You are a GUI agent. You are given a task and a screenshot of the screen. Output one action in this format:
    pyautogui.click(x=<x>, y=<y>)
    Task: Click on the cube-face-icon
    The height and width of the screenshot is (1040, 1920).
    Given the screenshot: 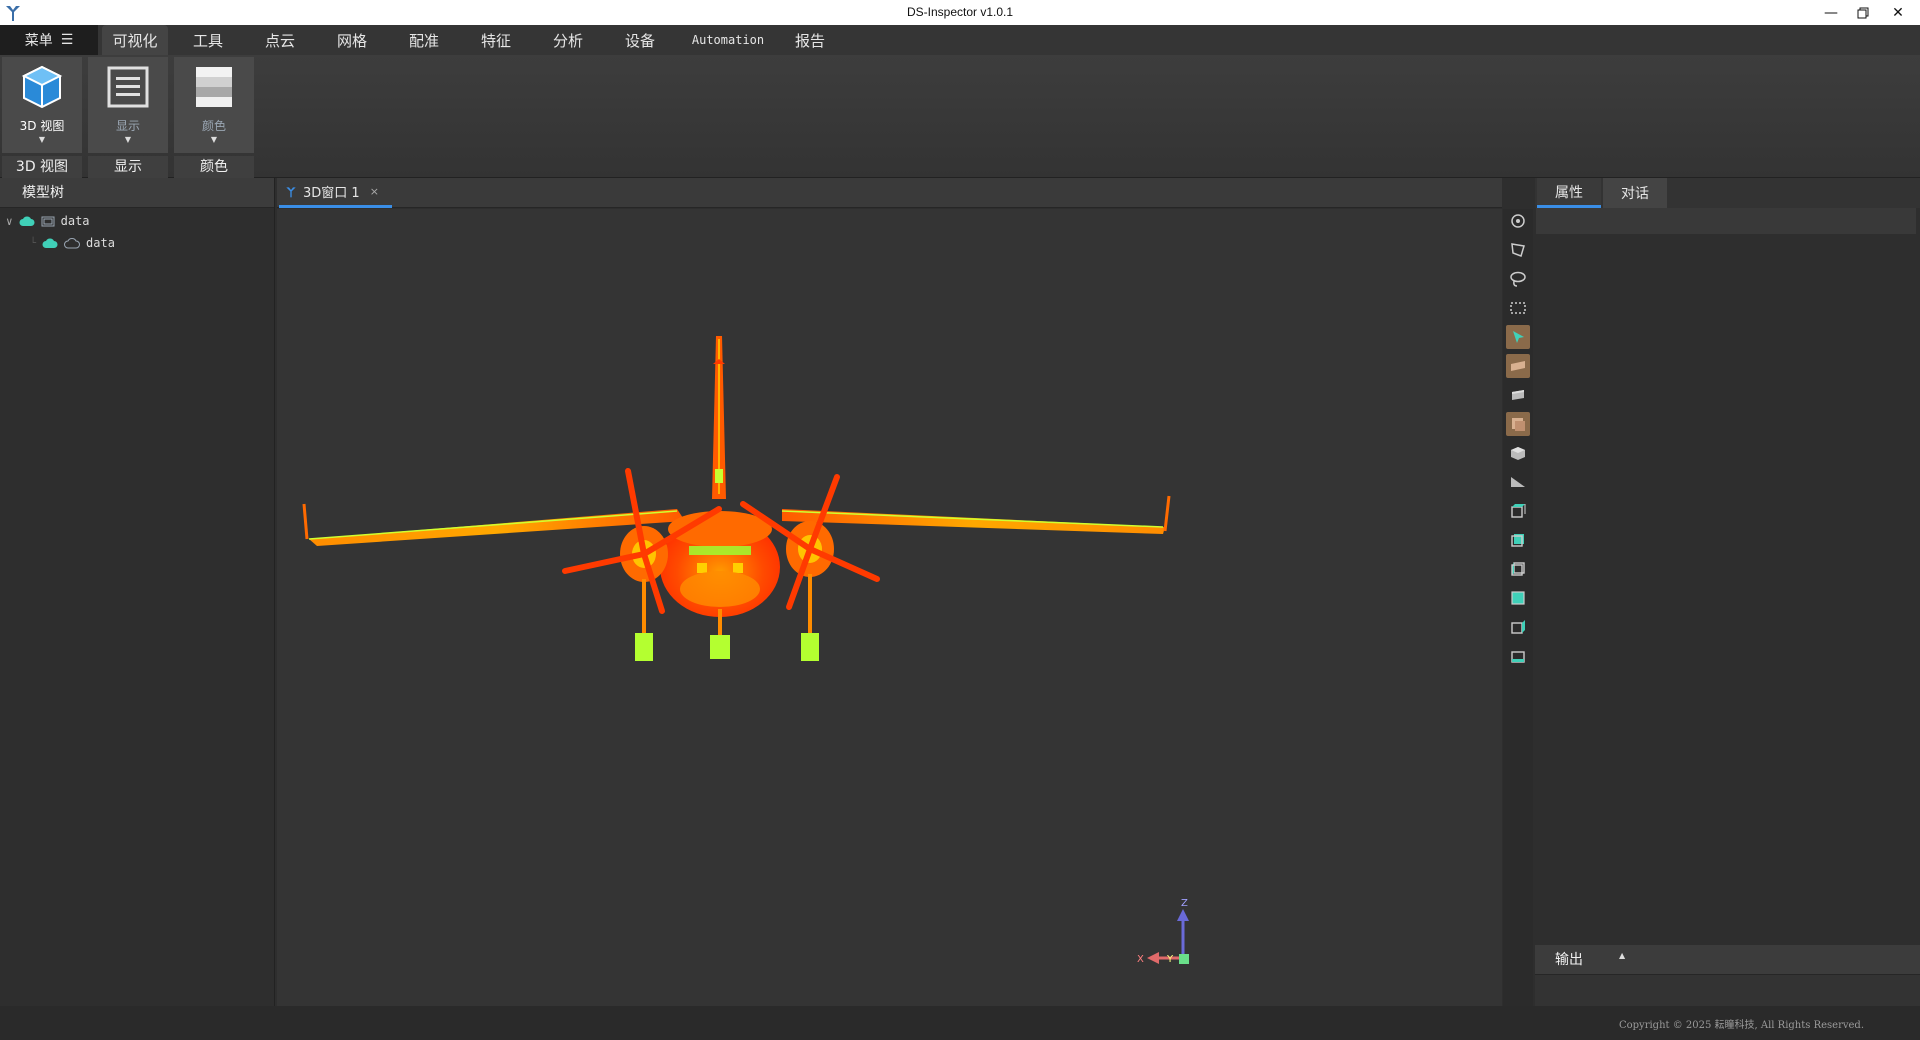 What is the action you would take?
    pyautogui.click(x=1518, y=424)
    